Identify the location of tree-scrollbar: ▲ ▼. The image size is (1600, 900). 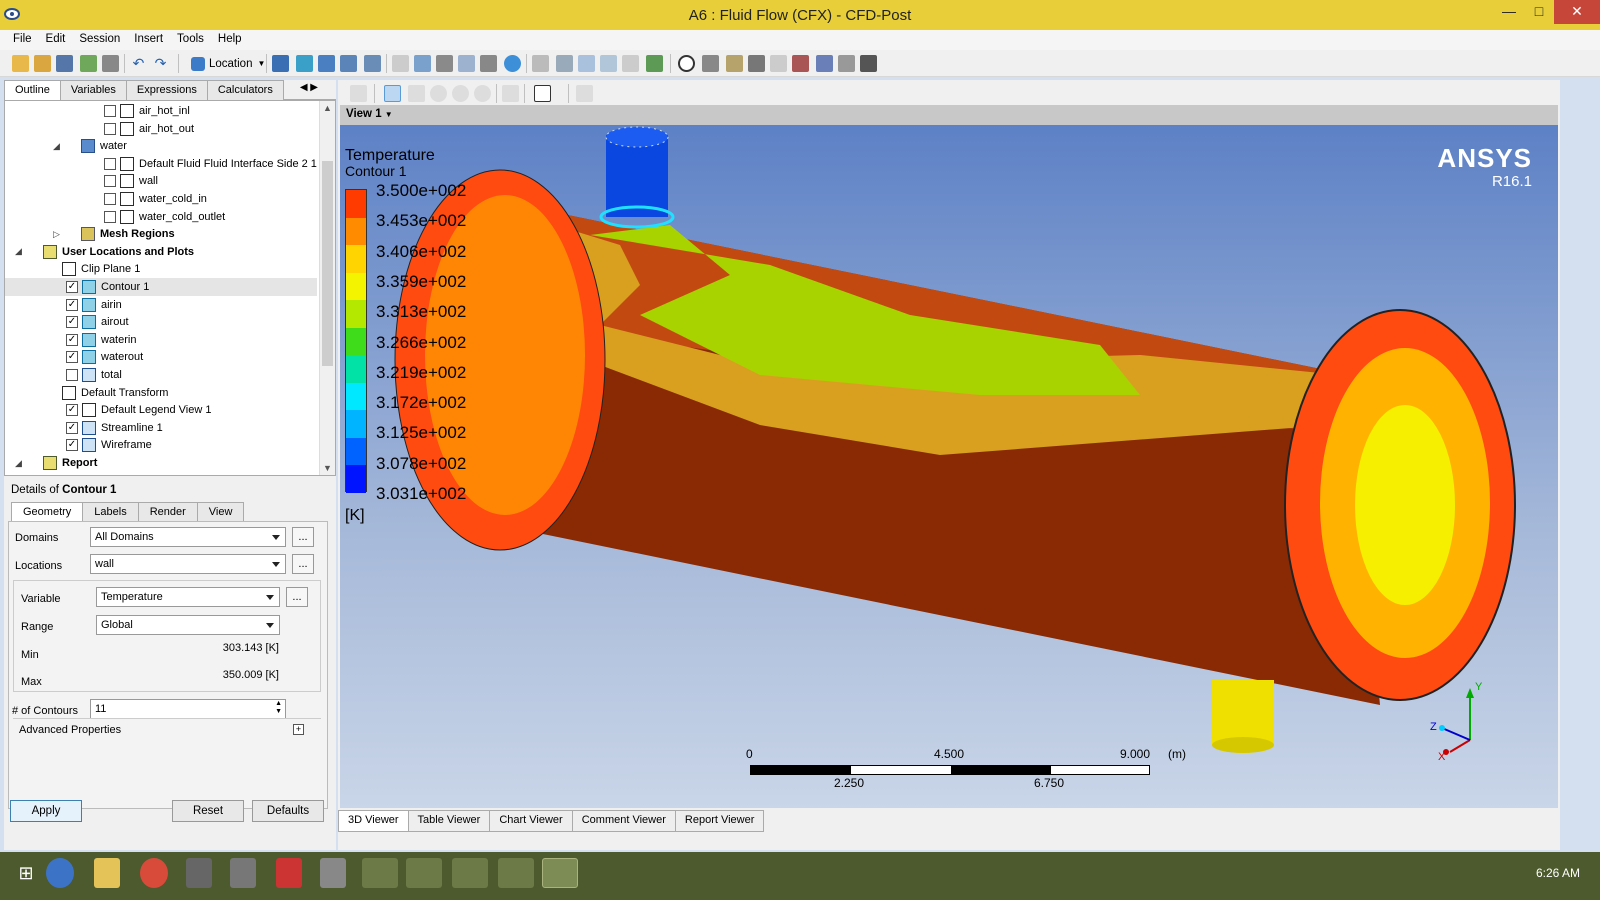
(327, 288).